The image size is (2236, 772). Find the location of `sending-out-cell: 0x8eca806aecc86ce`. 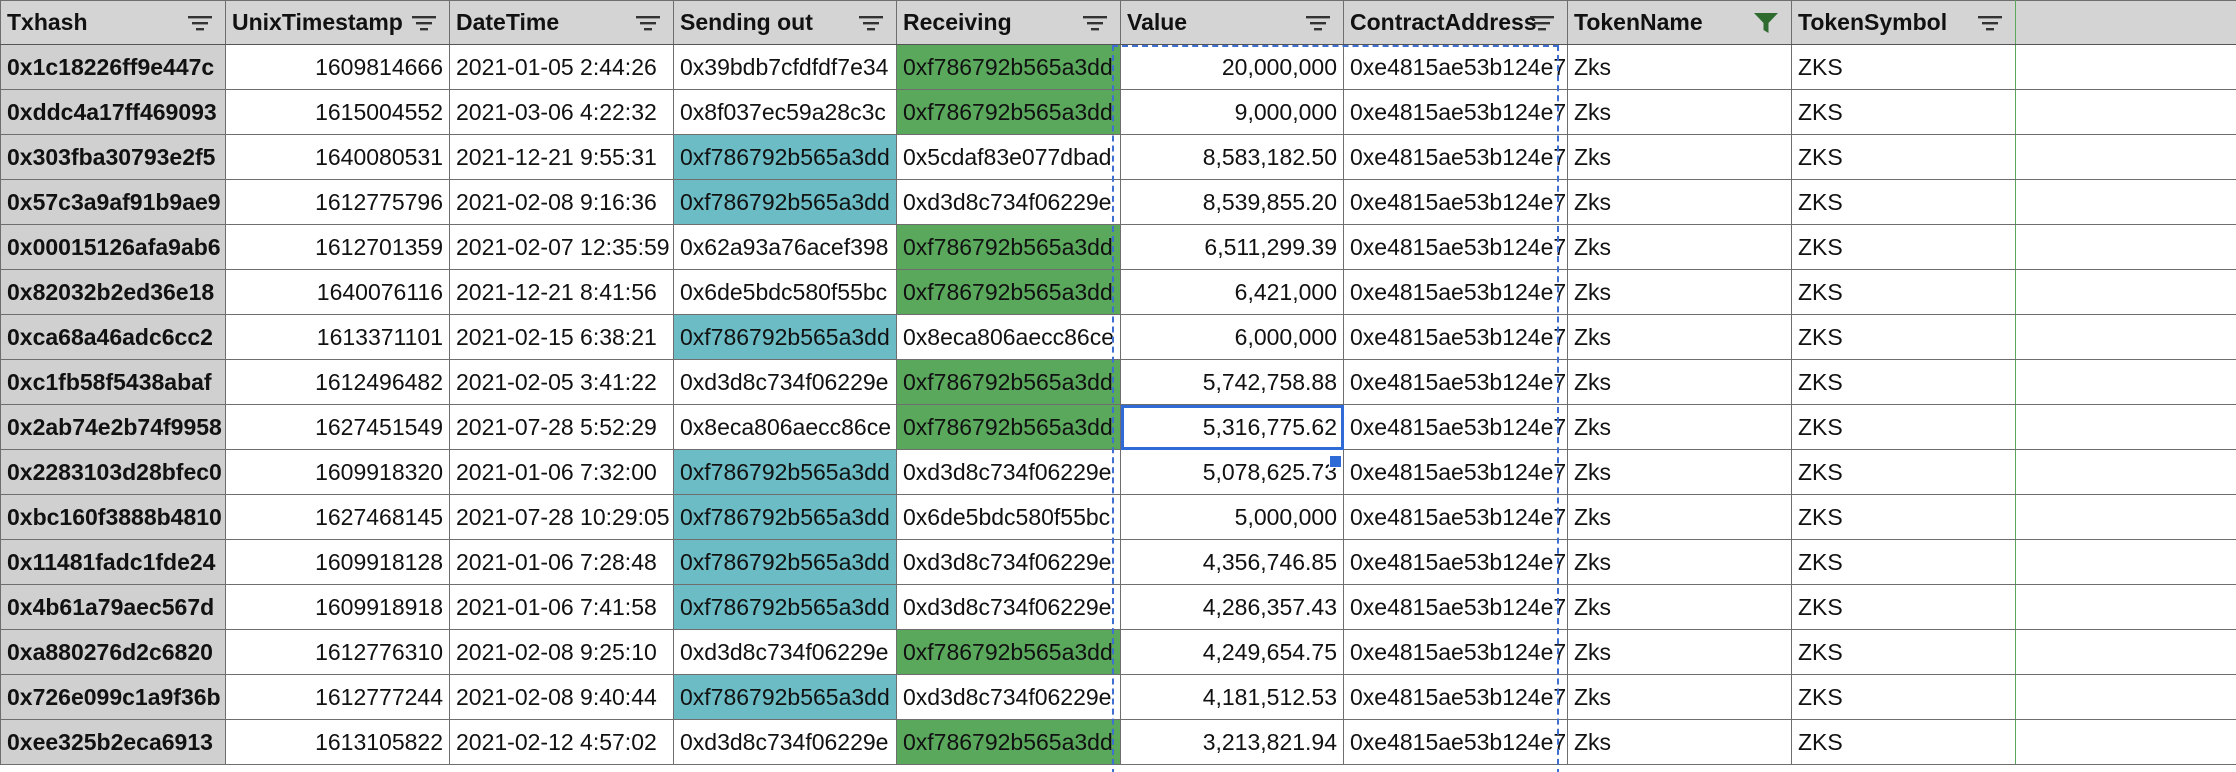

sending-out-cell: 0x8eca806aecc86ce is located at coordinates (785, 427).